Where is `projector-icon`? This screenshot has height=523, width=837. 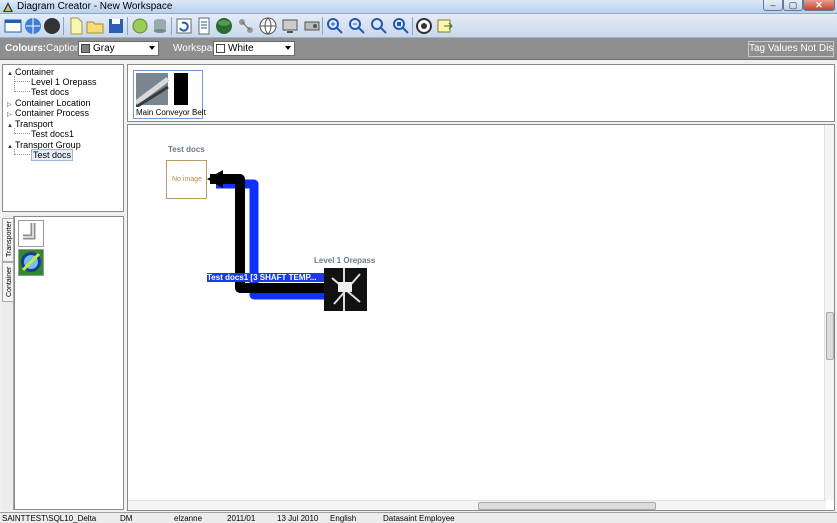
projector-icon is located at coordinates (312, 26).